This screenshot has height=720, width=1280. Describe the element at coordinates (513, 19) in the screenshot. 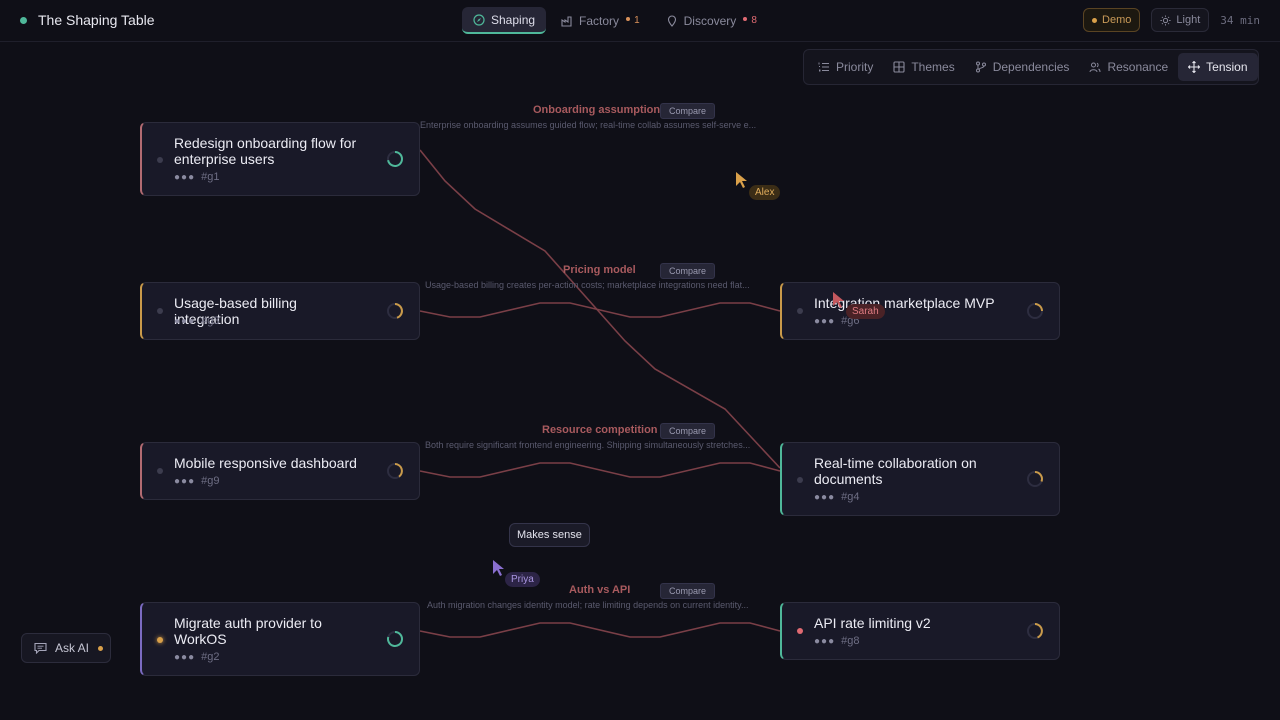

I see `mode-label: Shaping` at that location.